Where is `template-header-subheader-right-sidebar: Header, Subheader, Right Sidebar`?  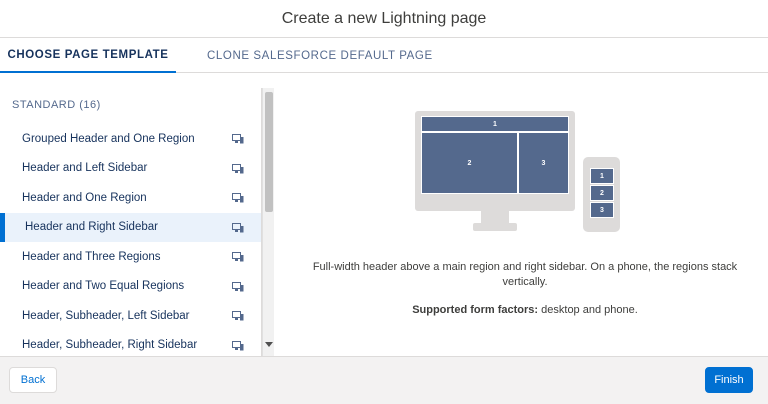 template-header-subheader-right-sidebar: Header, Subheader, Right Sidebar is located at coordinates (130, 344).